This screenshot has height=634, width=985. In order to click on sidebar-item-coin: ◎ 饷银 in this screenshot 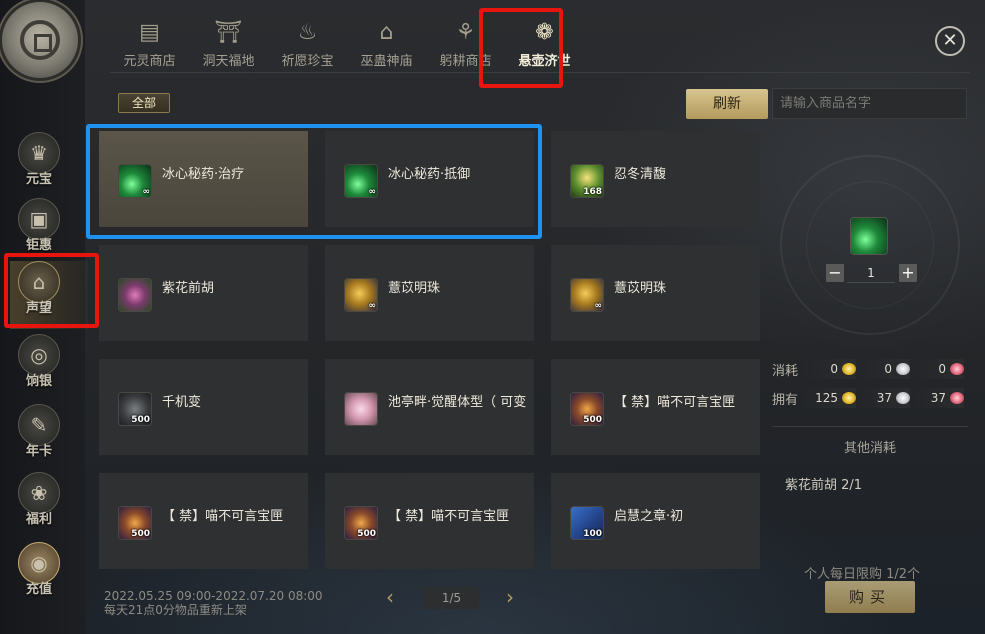, I will do `click(39, 368)`.